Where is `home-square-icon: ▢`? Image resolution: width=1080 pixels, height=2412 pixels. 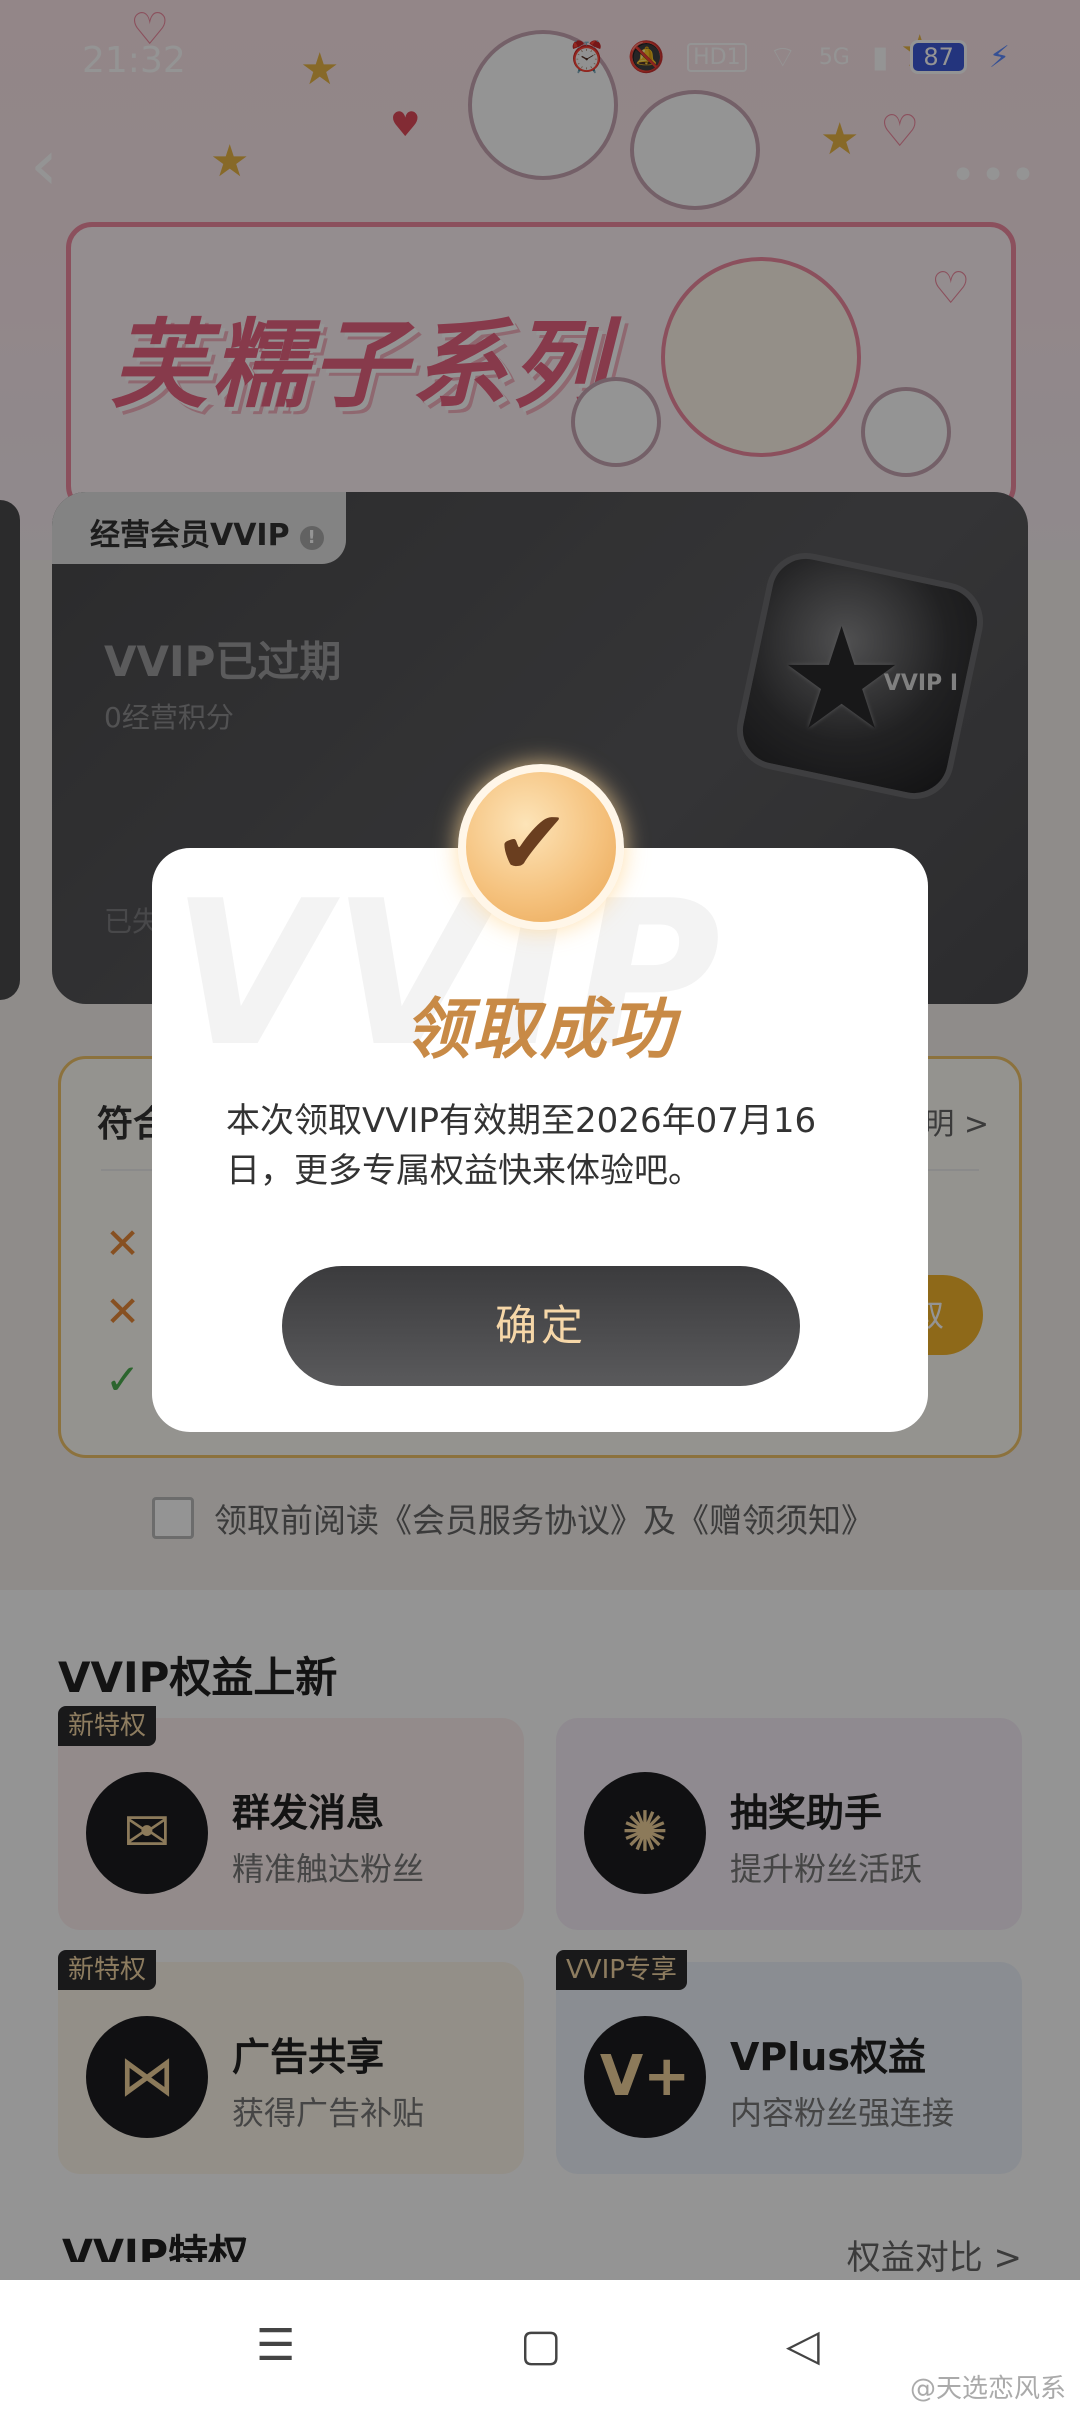 home-square-icon: ▢ is located at coordinates (541, 2345).